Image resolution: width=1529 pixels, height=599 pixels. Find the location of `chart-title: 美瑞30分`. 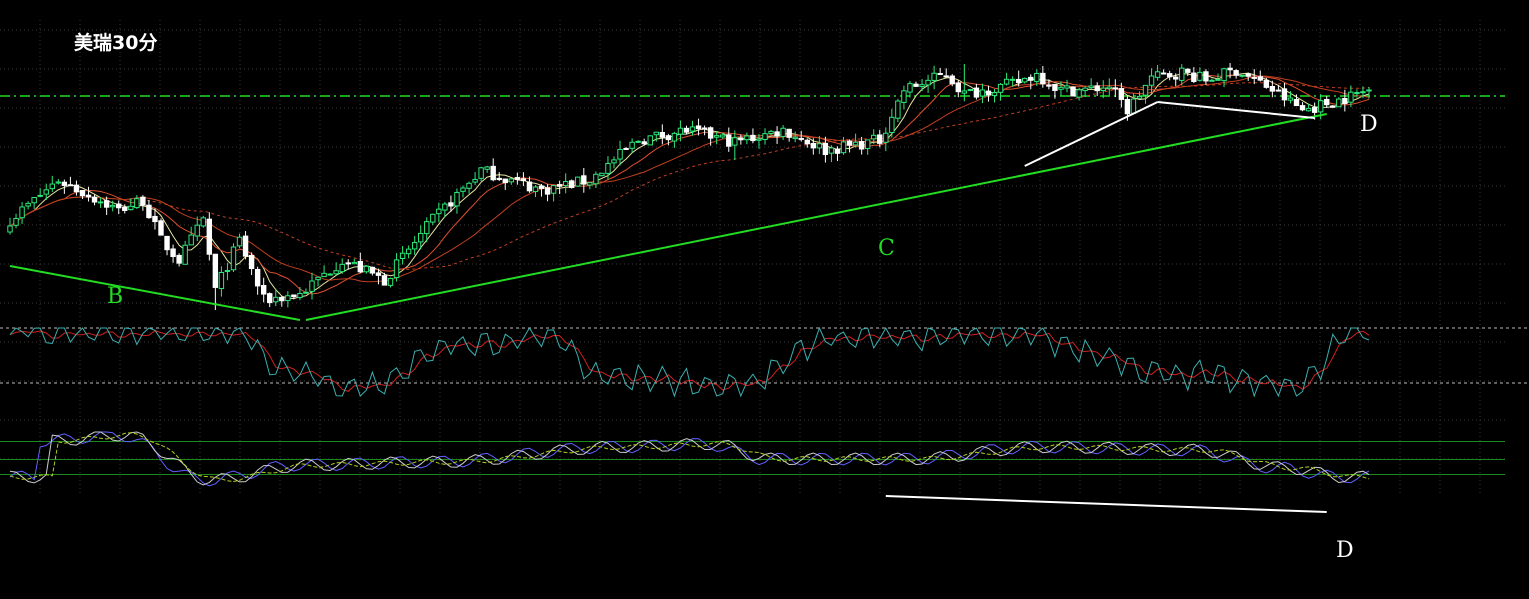

chart-title: 美瑞30分 is located at coordinates (116, 43).